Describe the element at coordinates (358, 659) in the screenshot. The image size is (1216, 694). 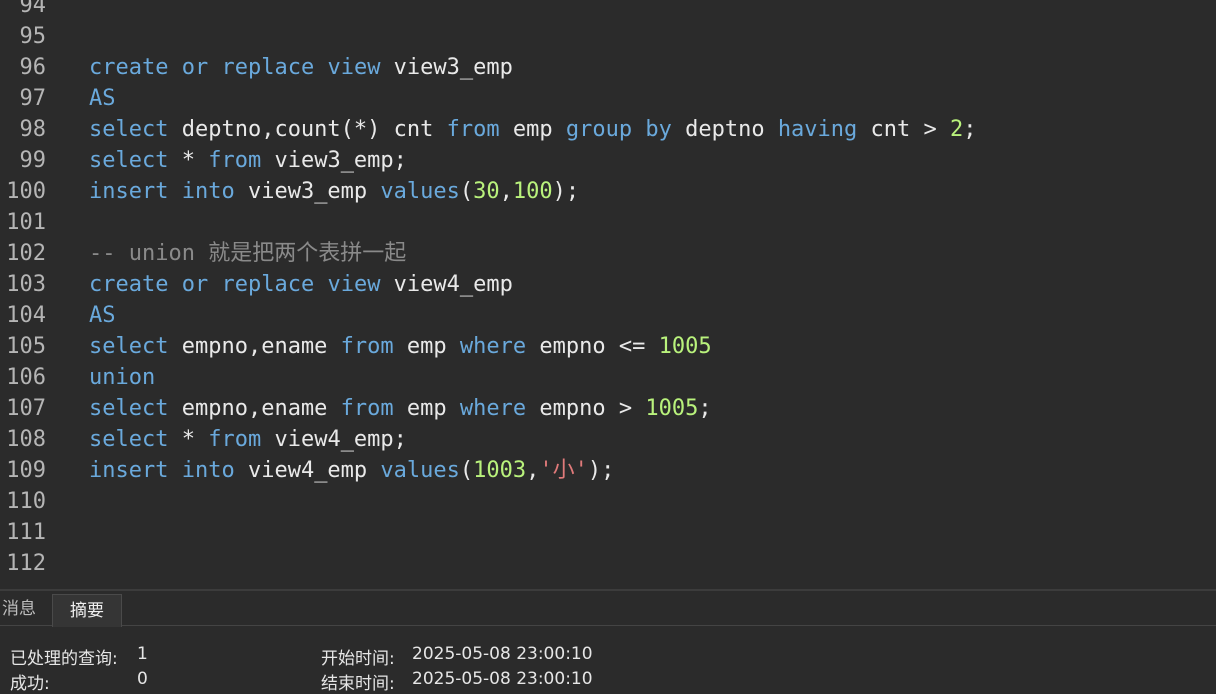
I see `start-time-label: 开始时间:` at that location.